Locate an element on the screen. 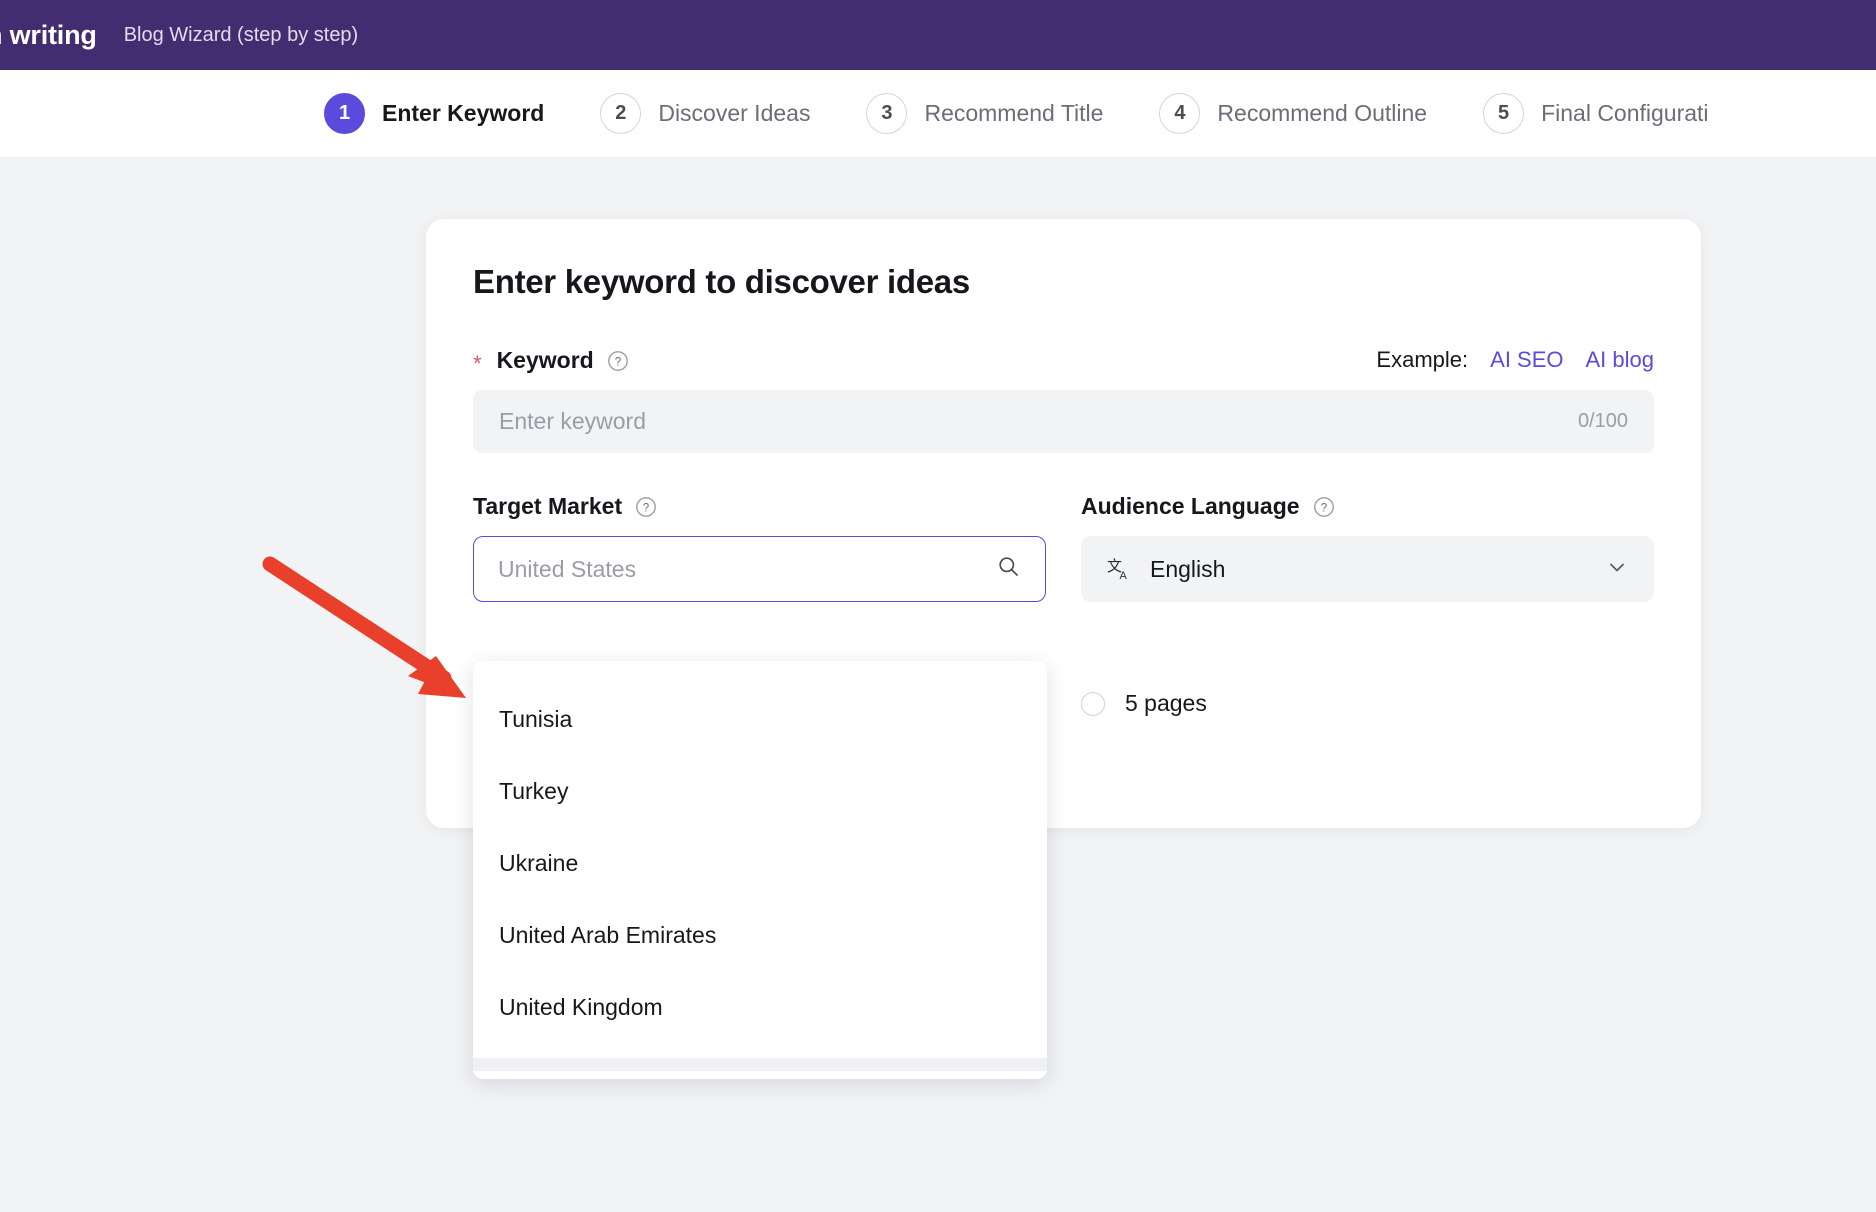 The height and width of the screenshot is (1212, 1876). chevron-down-icon is located at coordinates (1617, 569).